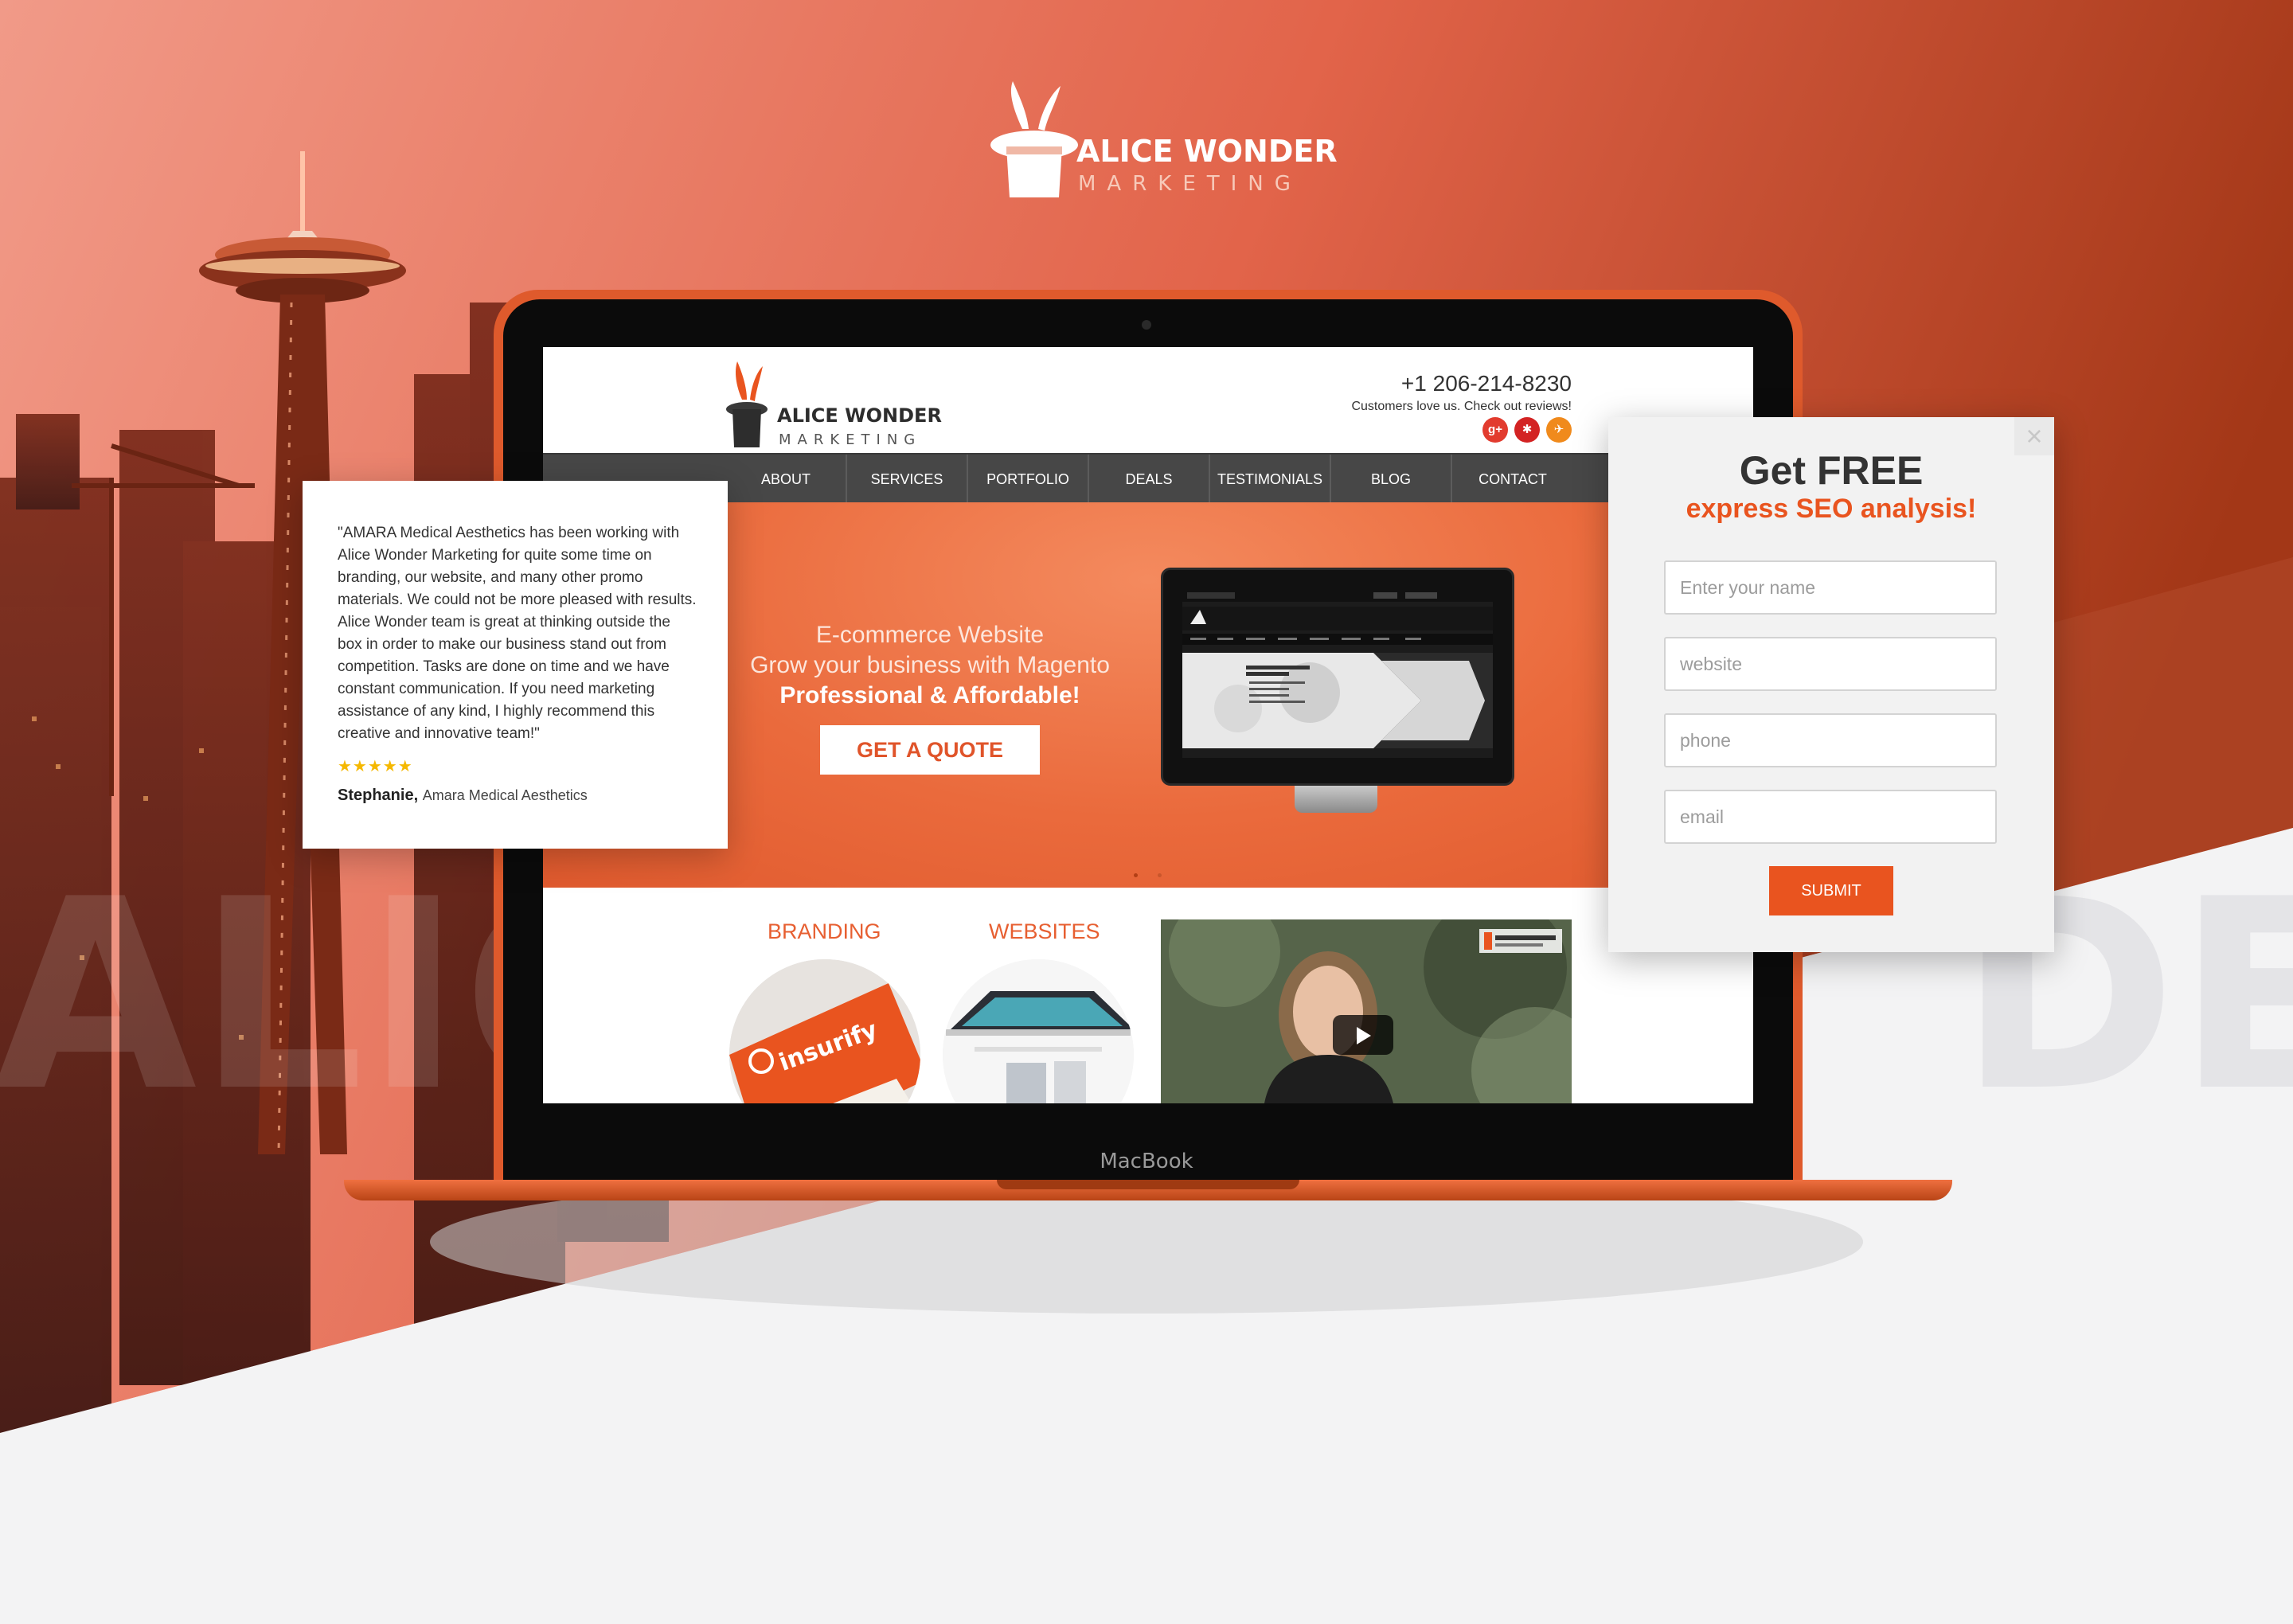  I want to click on website-field, so click(1830, 664).